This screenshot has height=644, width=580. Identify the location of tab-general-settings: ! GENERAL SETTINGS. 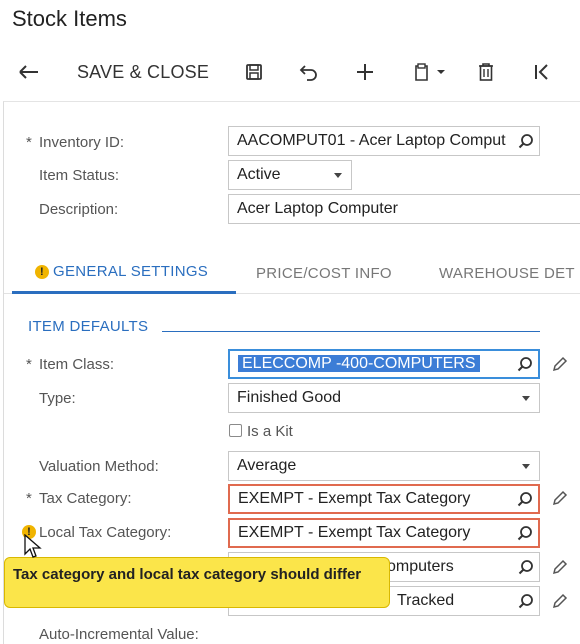
(124, 273).